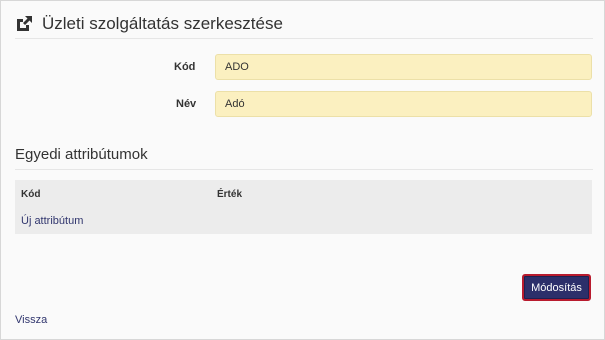 Image resolution: width=605 pixels, height=340 pixels. What do you see at coordinates (31, 194) in the screenshot?
I see `column-header-code: Kód` at bounding box center [31, 194].